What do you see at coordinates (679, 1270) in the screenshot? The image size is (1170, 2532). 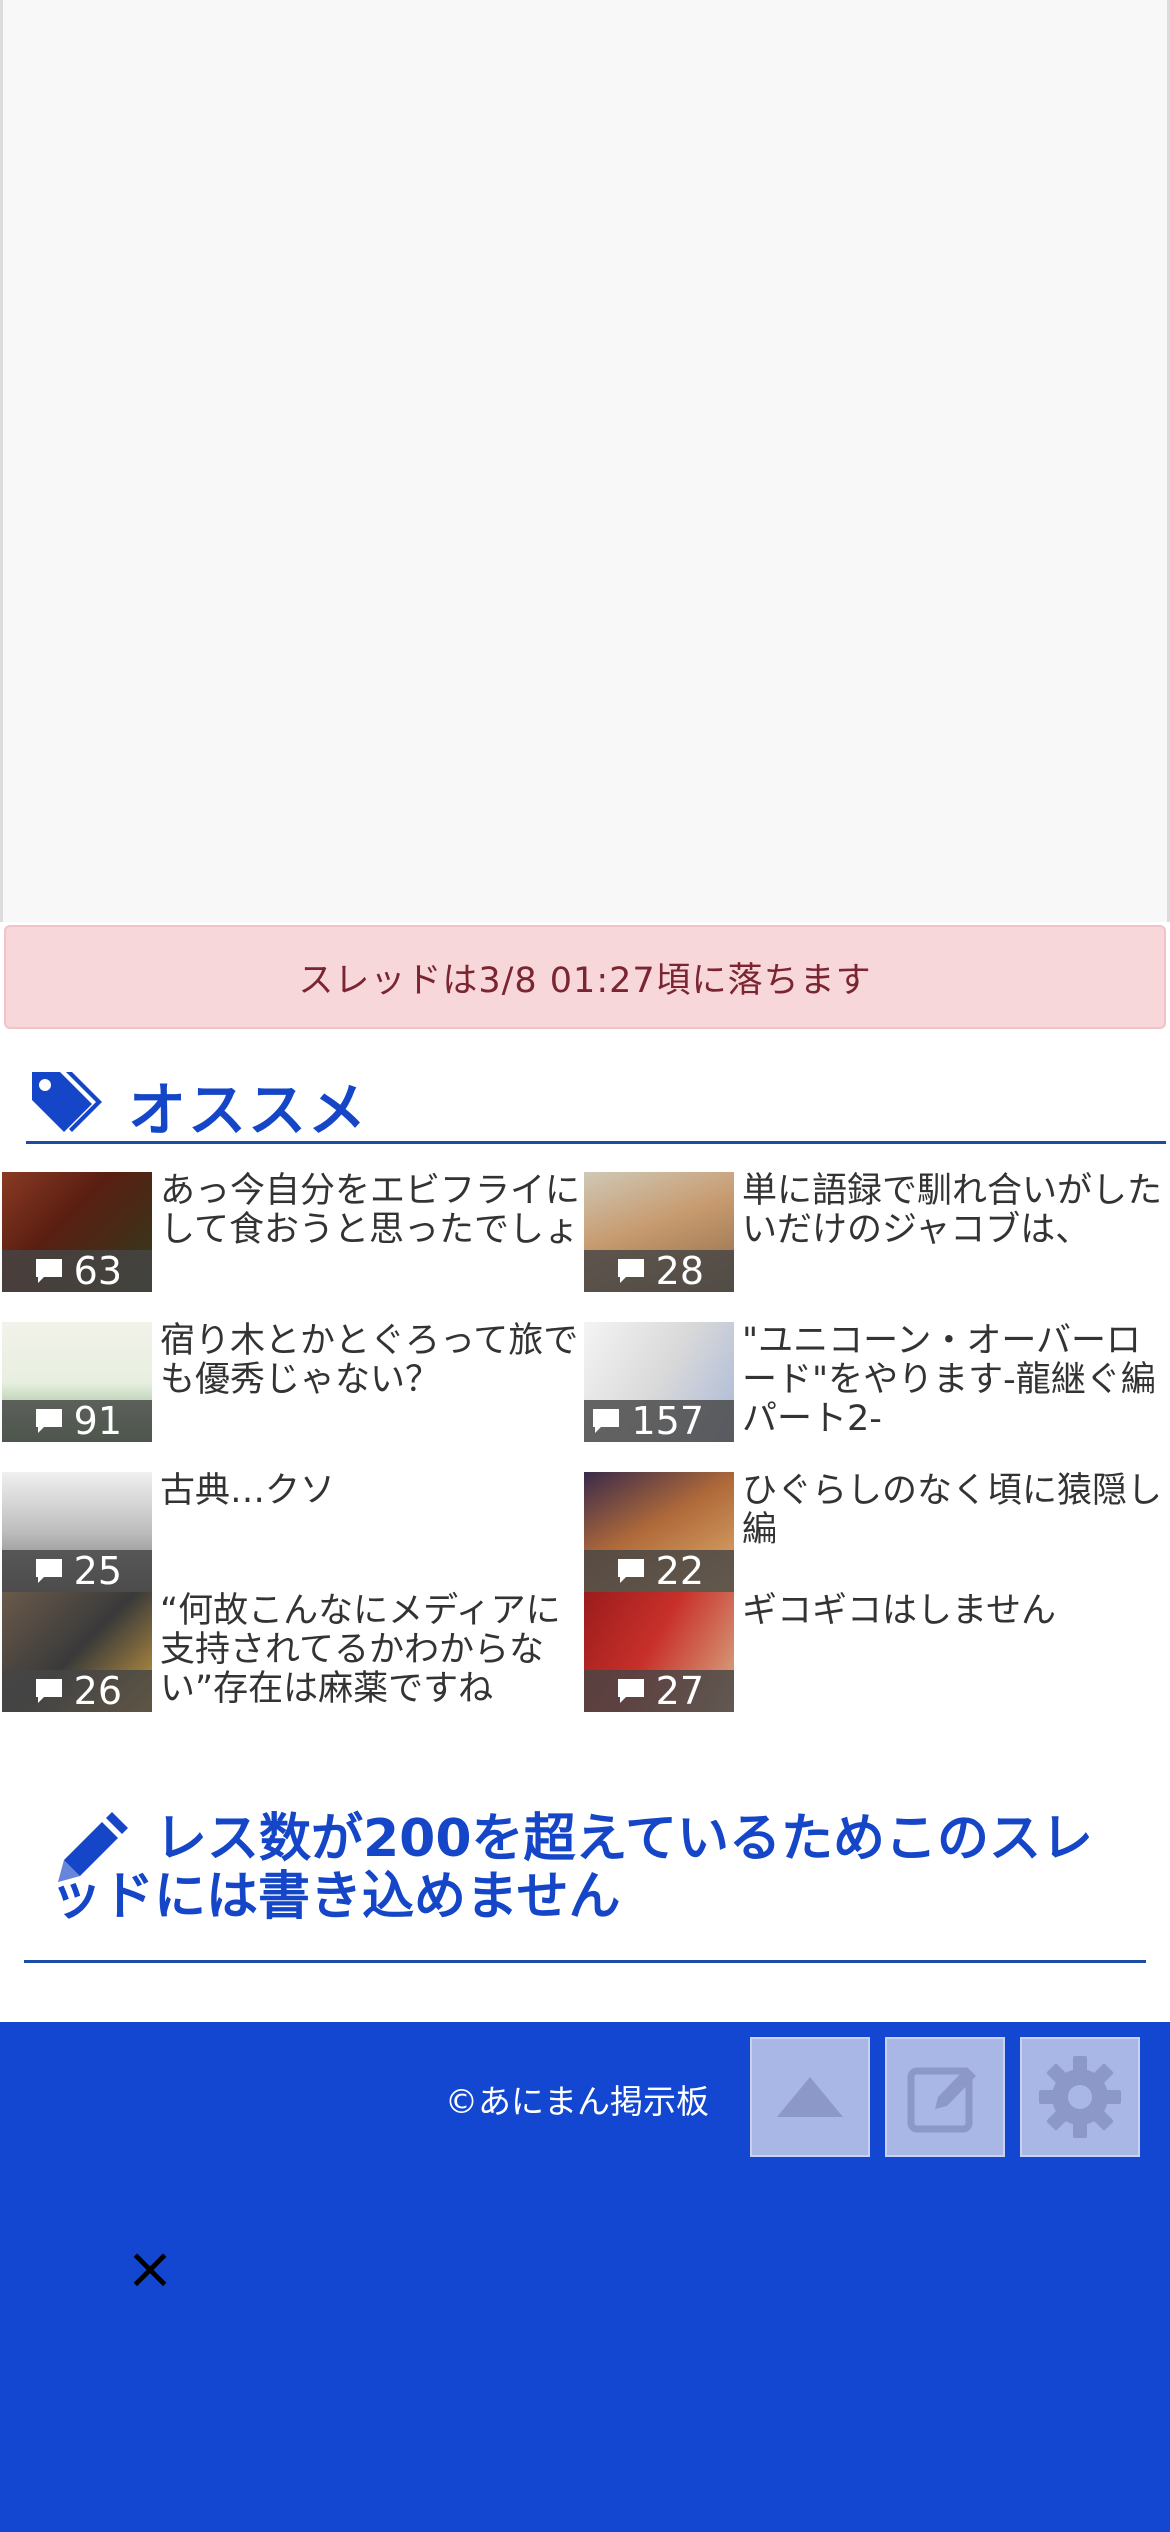 I see `comment-count: 28` at bounding box center [679, 1270].